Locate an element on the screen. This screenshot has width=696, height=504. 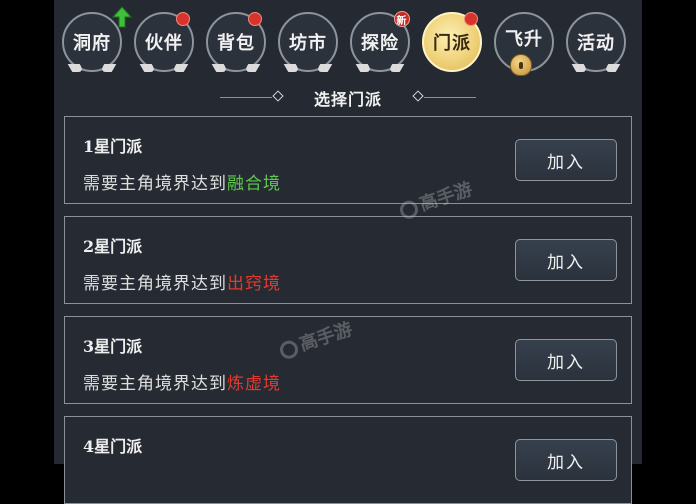
nav-tab-activity-label: 活动 is located at coordinates (596, 43).